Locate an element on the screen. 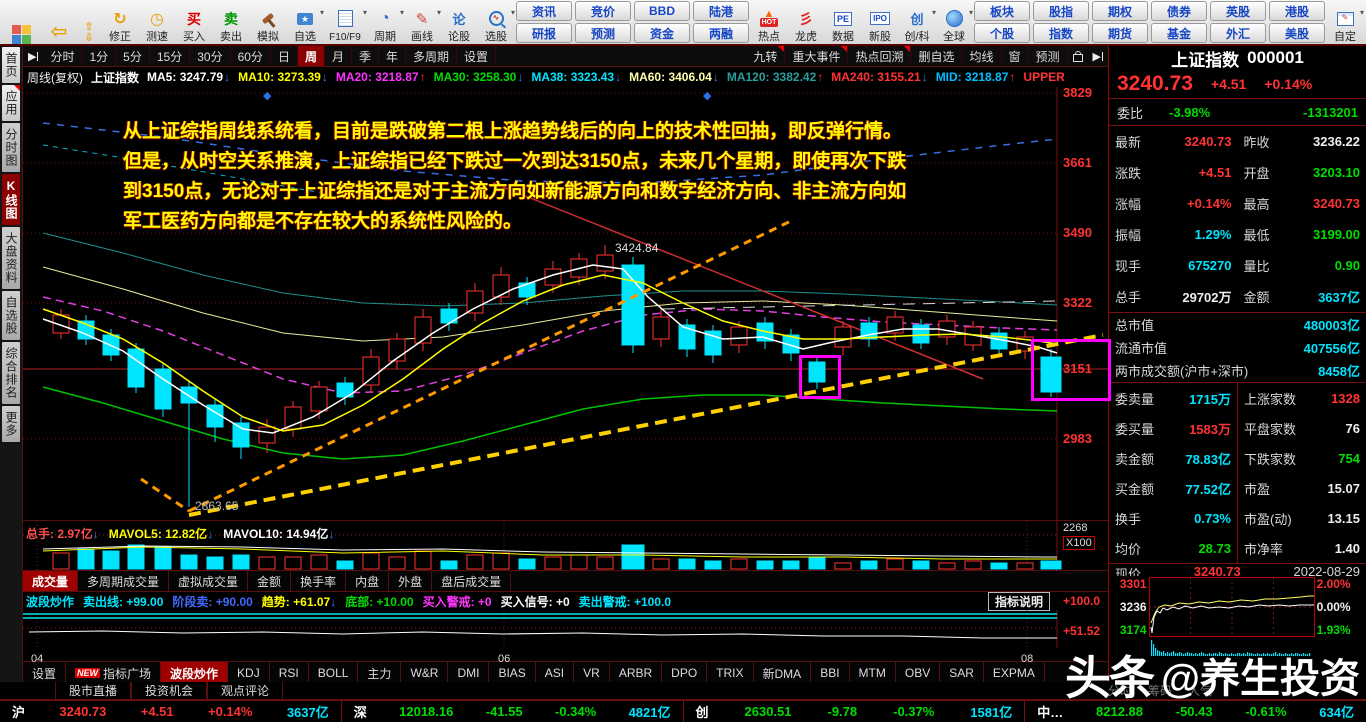 The image size is (1366, 722). toolbar-button-stockpick: ∿ 选股 ▾ is located at coordinates (496, 22).